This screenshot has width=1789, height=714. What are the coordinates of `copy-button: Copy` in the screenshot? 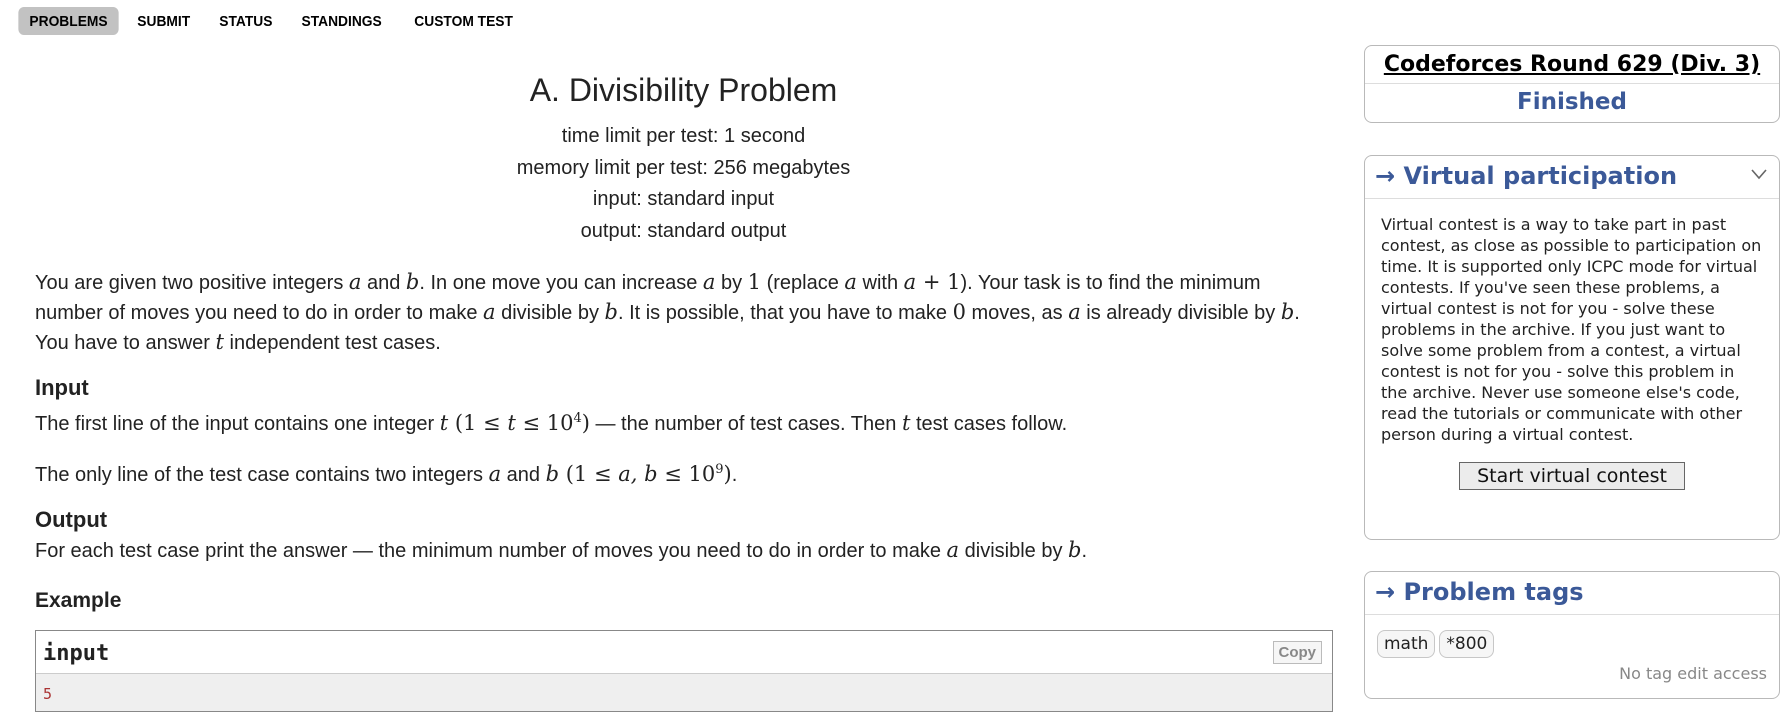 It's located at (1297, 652).